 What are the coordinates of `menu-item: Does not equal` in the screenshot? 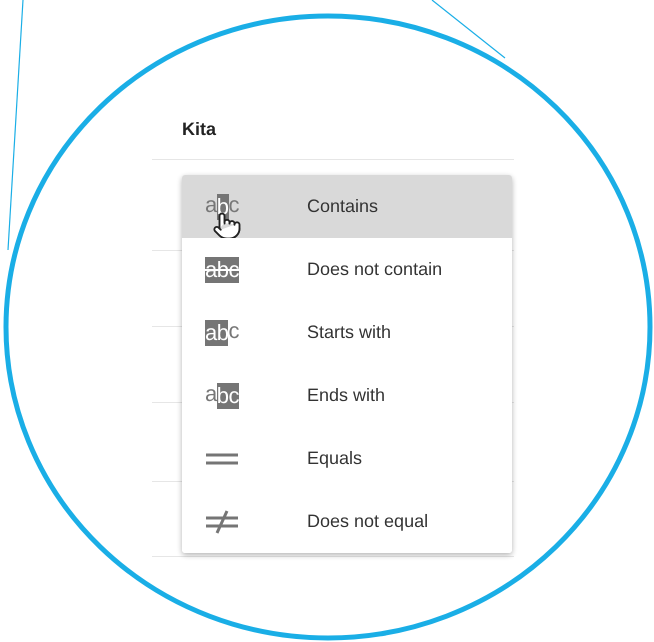 It's located at (347, 521).